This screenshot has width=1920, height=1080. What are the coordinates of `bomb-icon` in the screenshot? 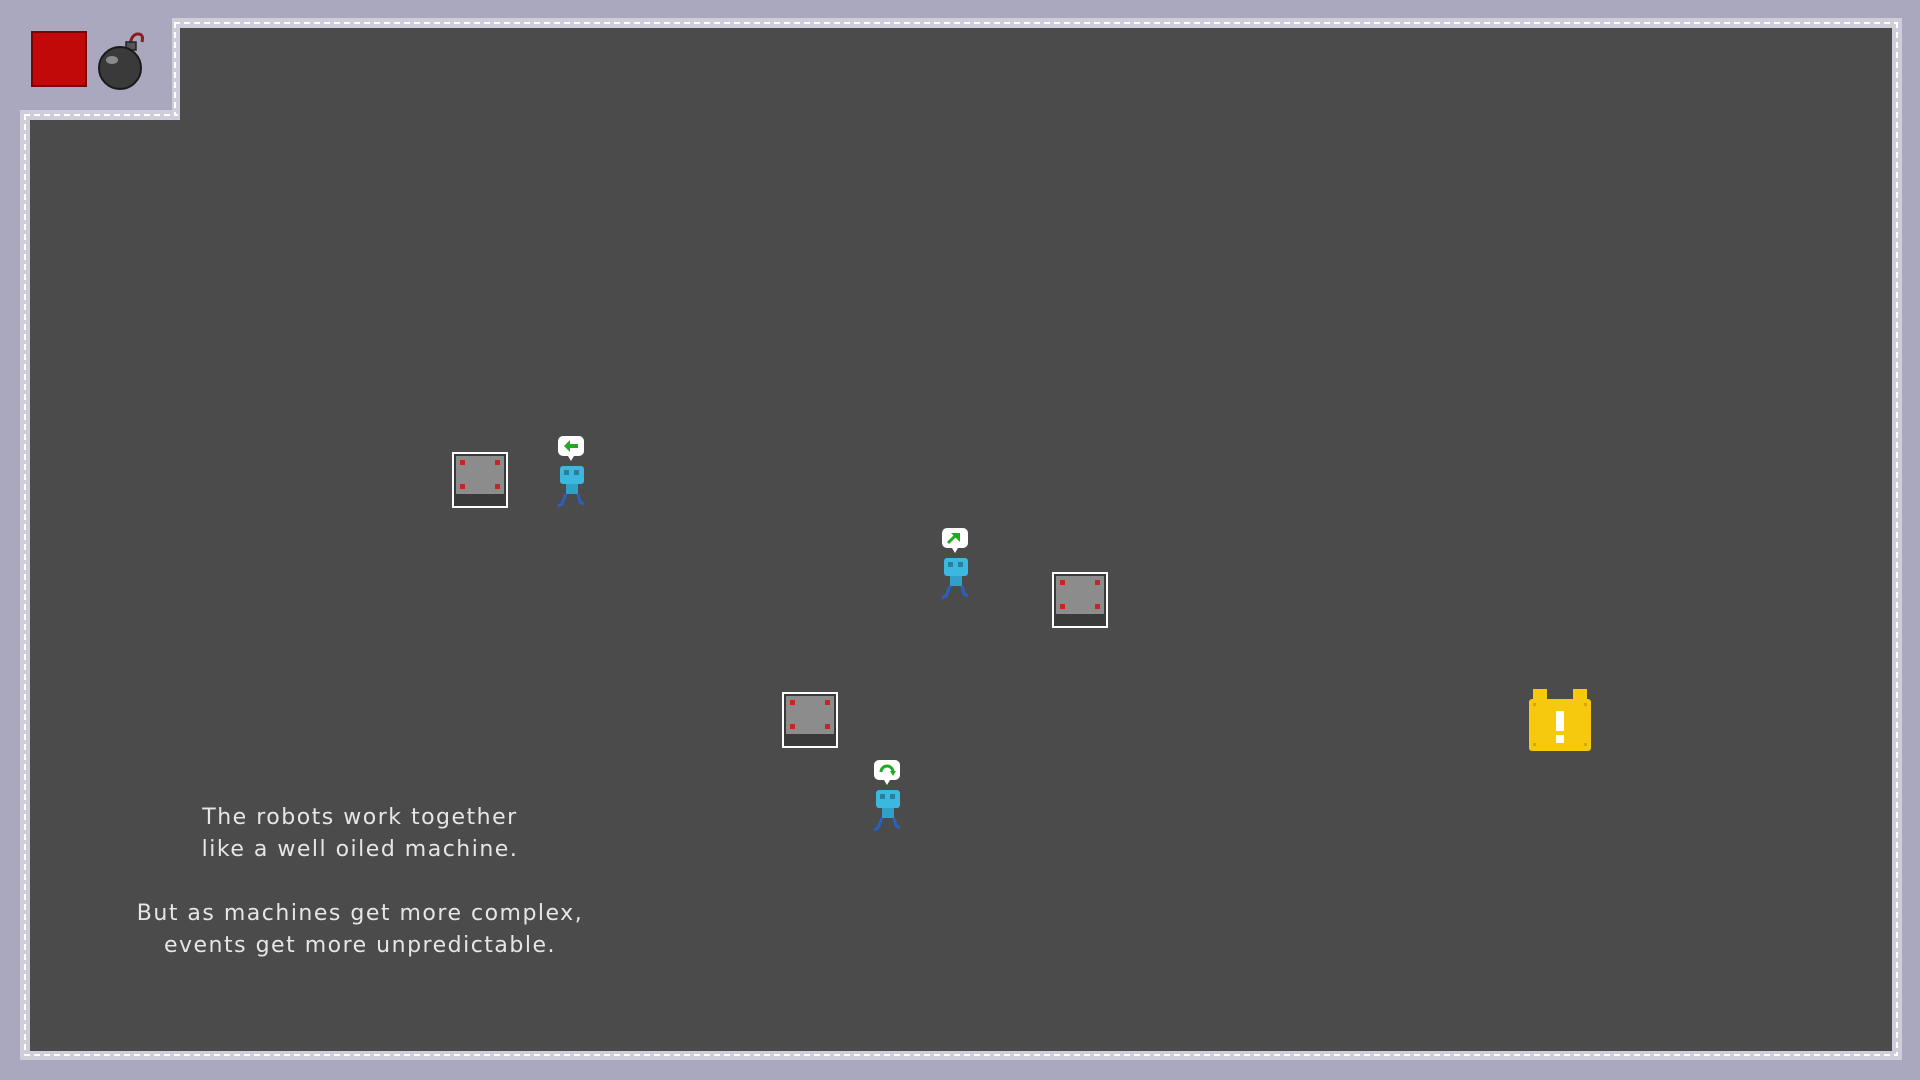 It's located at (122, 60).